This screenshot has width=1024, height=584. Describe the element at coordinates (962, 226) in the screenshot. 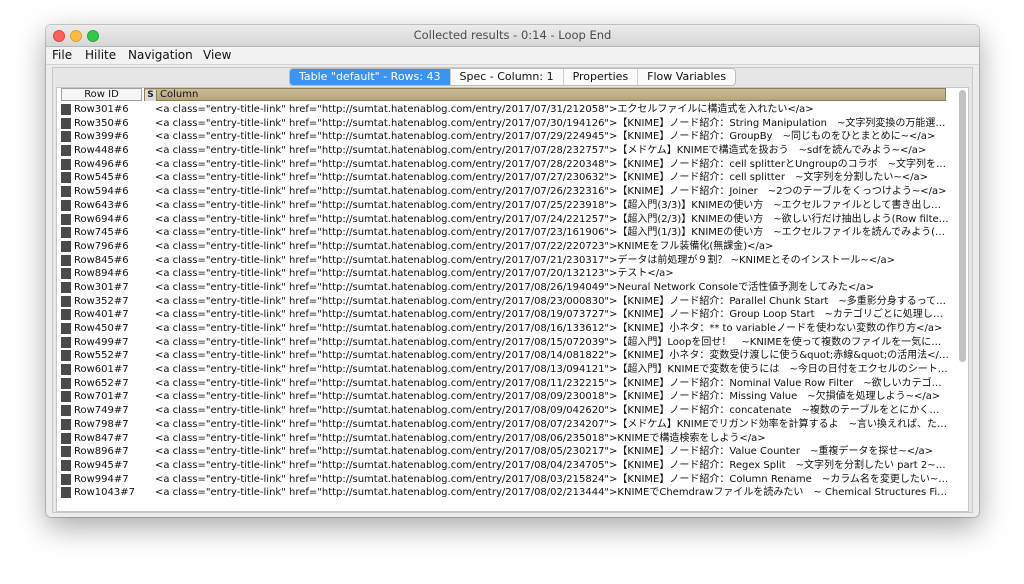

I see `scrollbar-thumb` at that location.